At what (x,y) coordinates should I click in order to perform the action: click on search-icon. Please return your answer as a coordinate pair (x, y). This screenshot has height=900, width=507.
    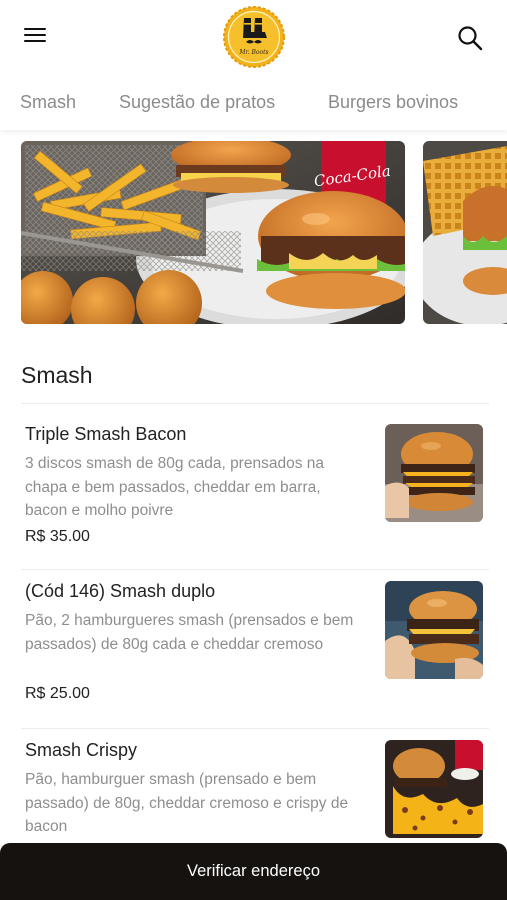
    Looking at the image, I should click on (470, 38).